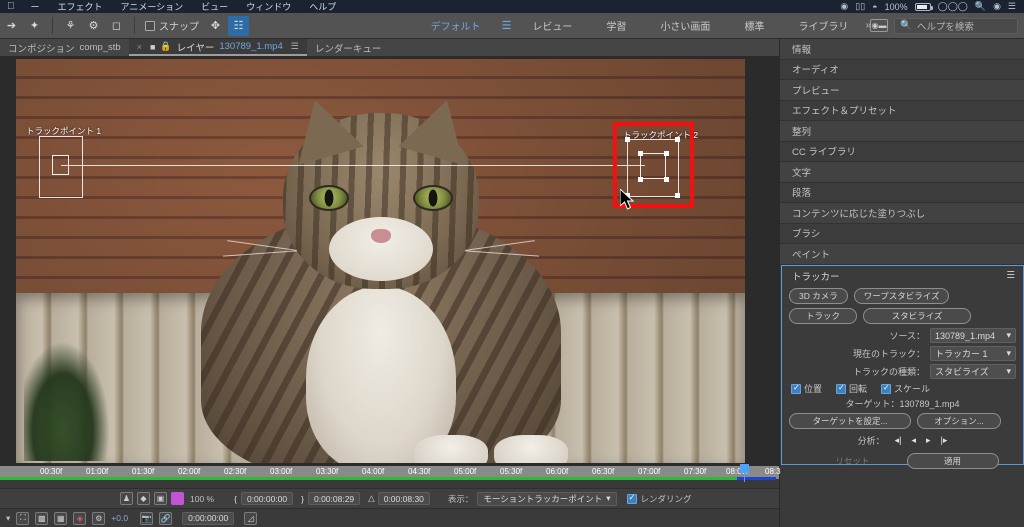 The height and width of the screenshot is (527, 1024). I want to click on snap-toggle: スナップ, so click(172, 25).